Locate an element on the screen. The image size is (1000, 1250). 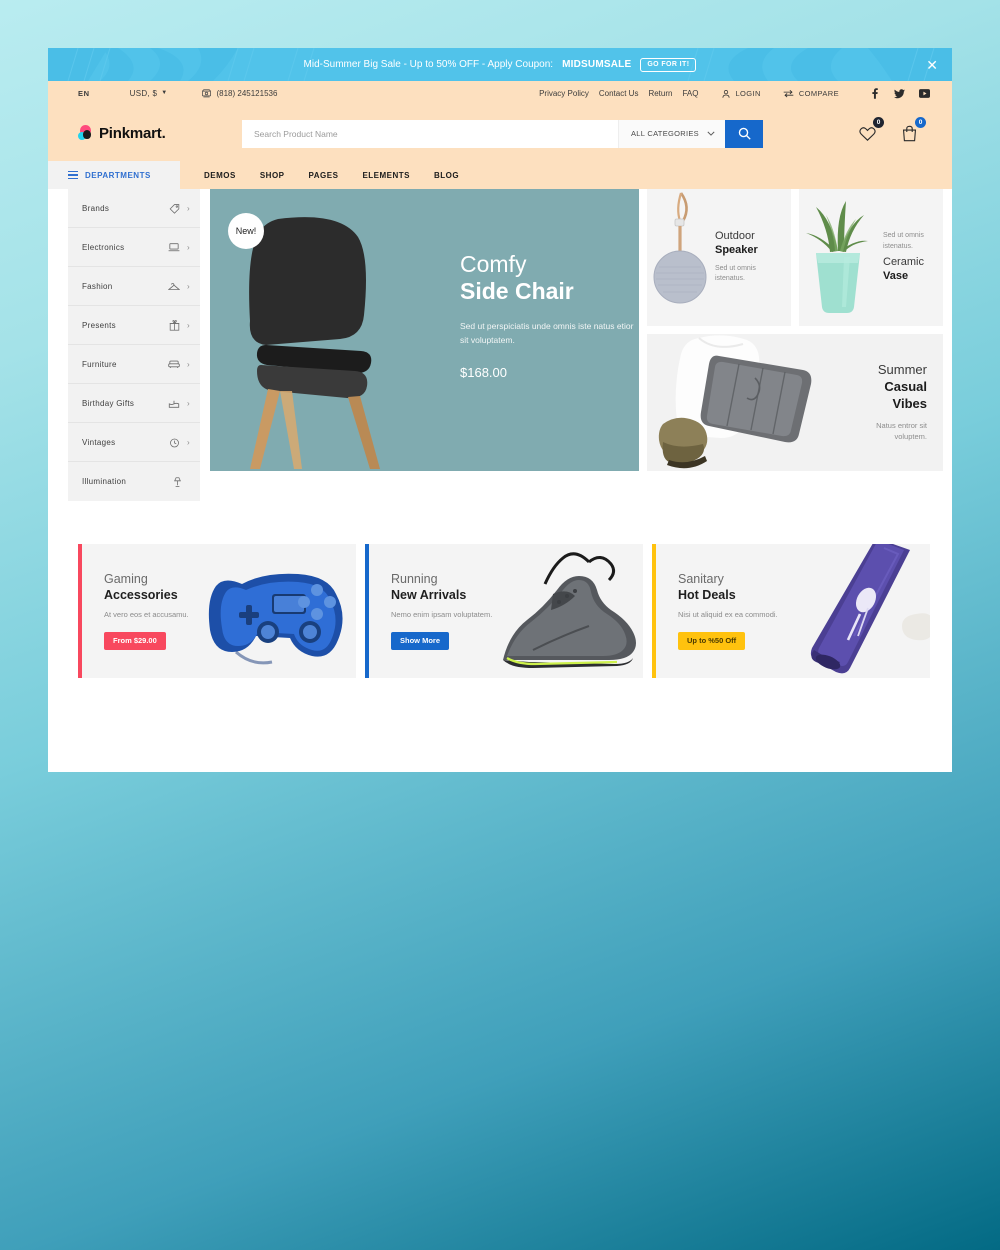
speaker-title-light: Outdoor is located at coordinates (735, 236).